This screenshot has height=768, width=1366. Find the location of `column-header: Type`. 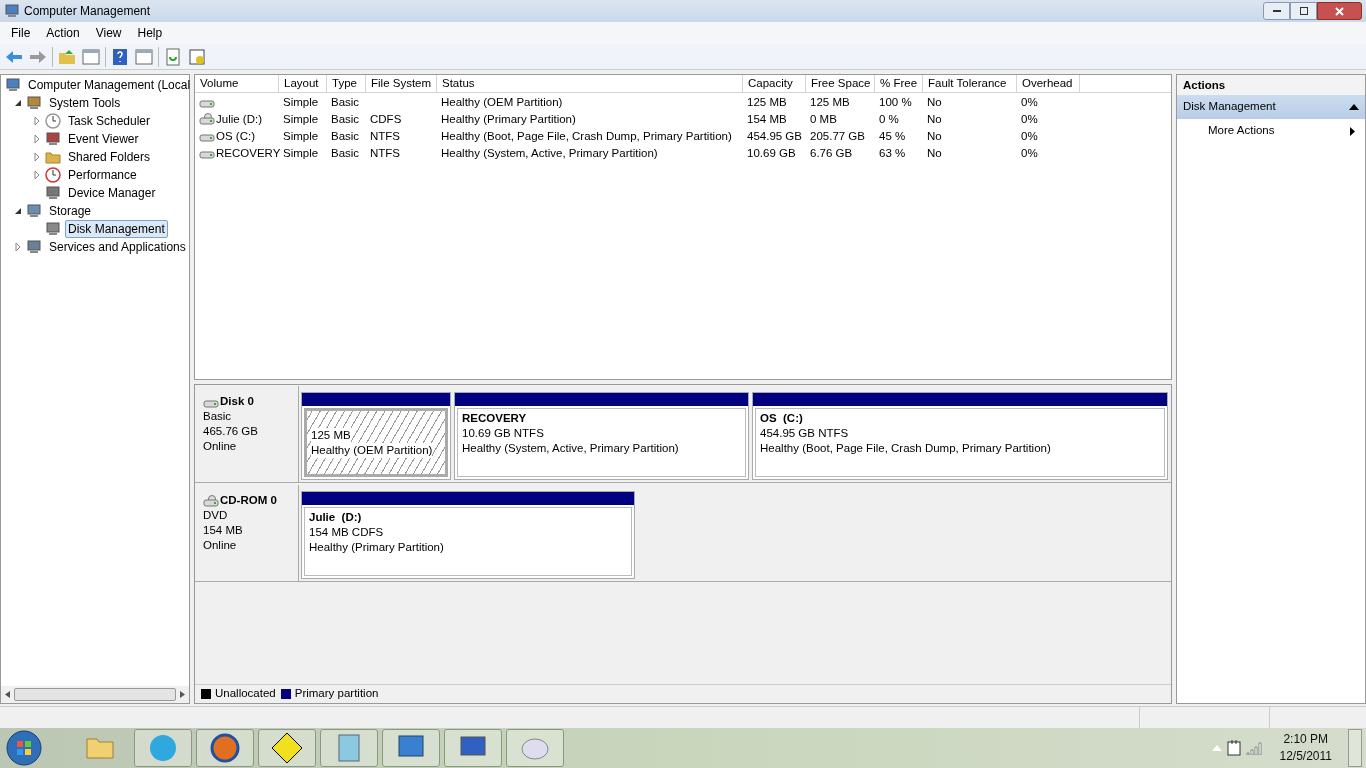

column-header: Type is located at coordinates (346, 83).